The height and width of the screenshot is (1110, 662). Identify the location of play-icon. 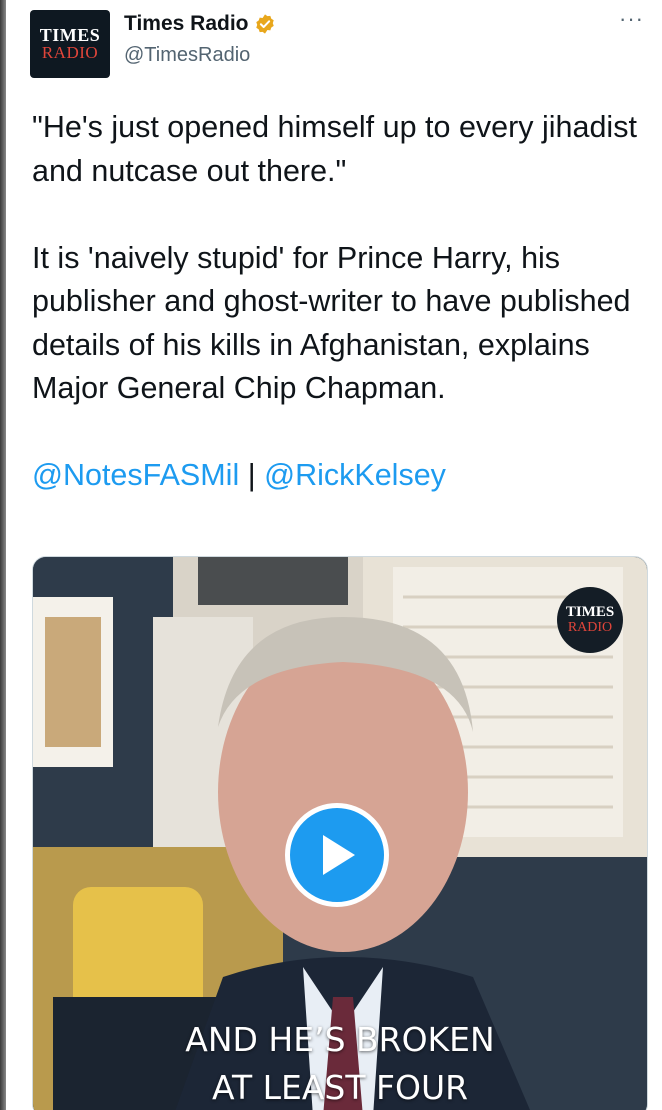
(339, 855).